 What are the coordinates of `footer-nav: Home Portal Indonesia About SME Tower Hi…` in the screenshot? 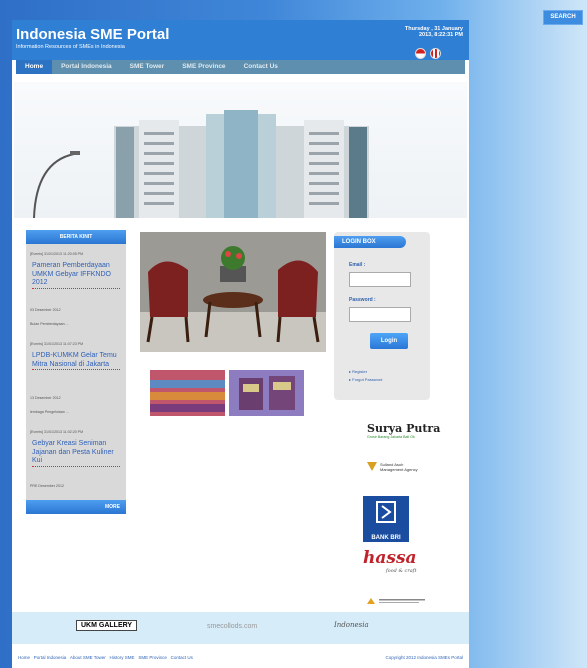 It's located at (105, 657).